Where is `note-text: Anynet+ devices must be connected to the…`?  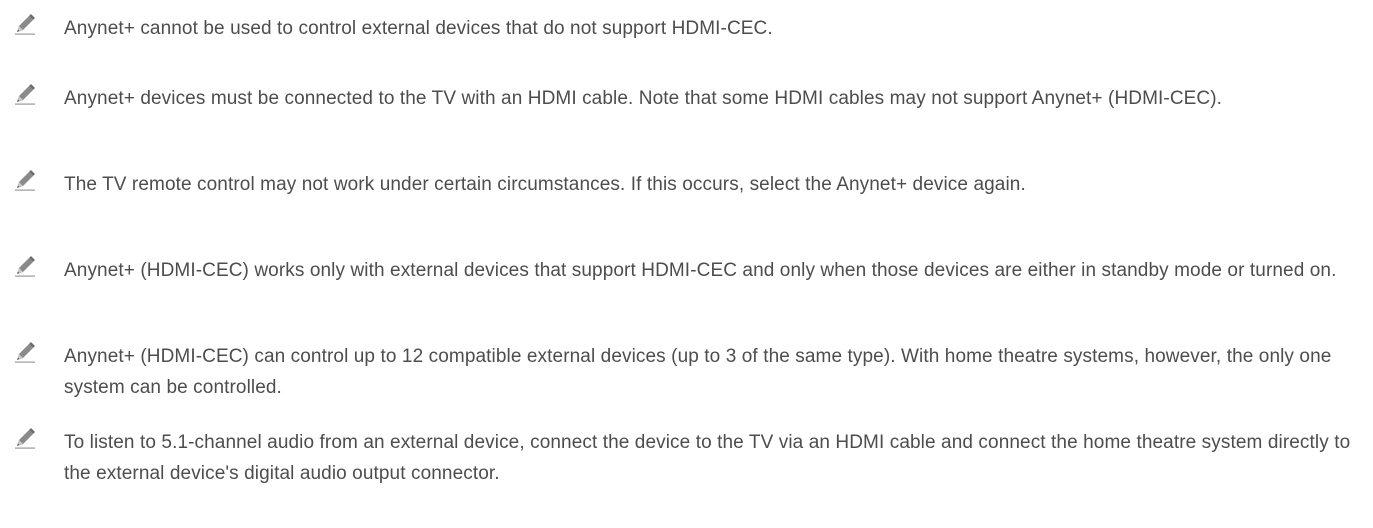 note-text: Anynet+ devices must be connected to the… is located at coordinates (643, 98).